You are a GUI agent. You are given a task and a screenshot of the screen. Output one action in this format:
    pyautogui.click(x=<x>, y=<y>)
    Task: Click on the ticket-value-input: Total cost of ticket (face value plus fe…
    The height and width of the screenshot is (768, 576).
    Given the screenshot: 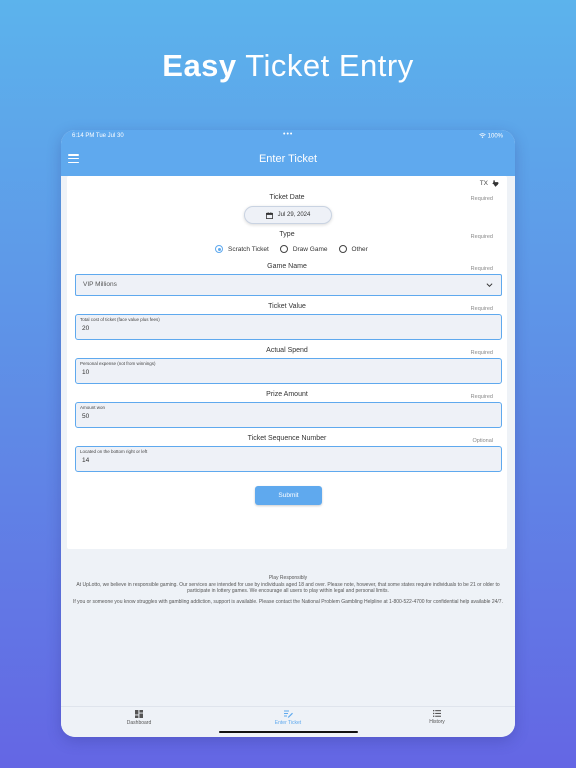 What is the action you would take?
    pyautogui.click(x=288, y=327)
    